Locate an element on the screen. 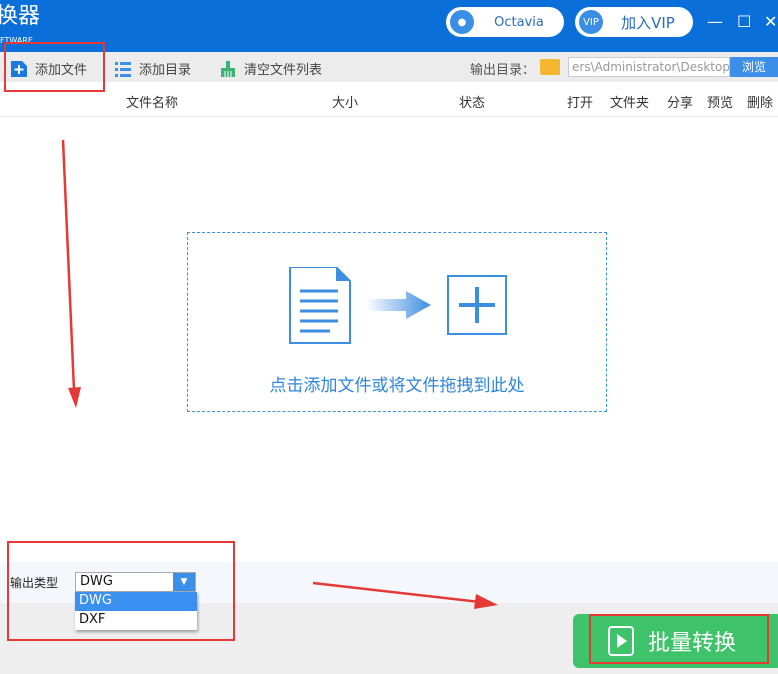 The width and height of the screenshot is (778, 674). col-share: 分享 is located at coordinates (680, 103).